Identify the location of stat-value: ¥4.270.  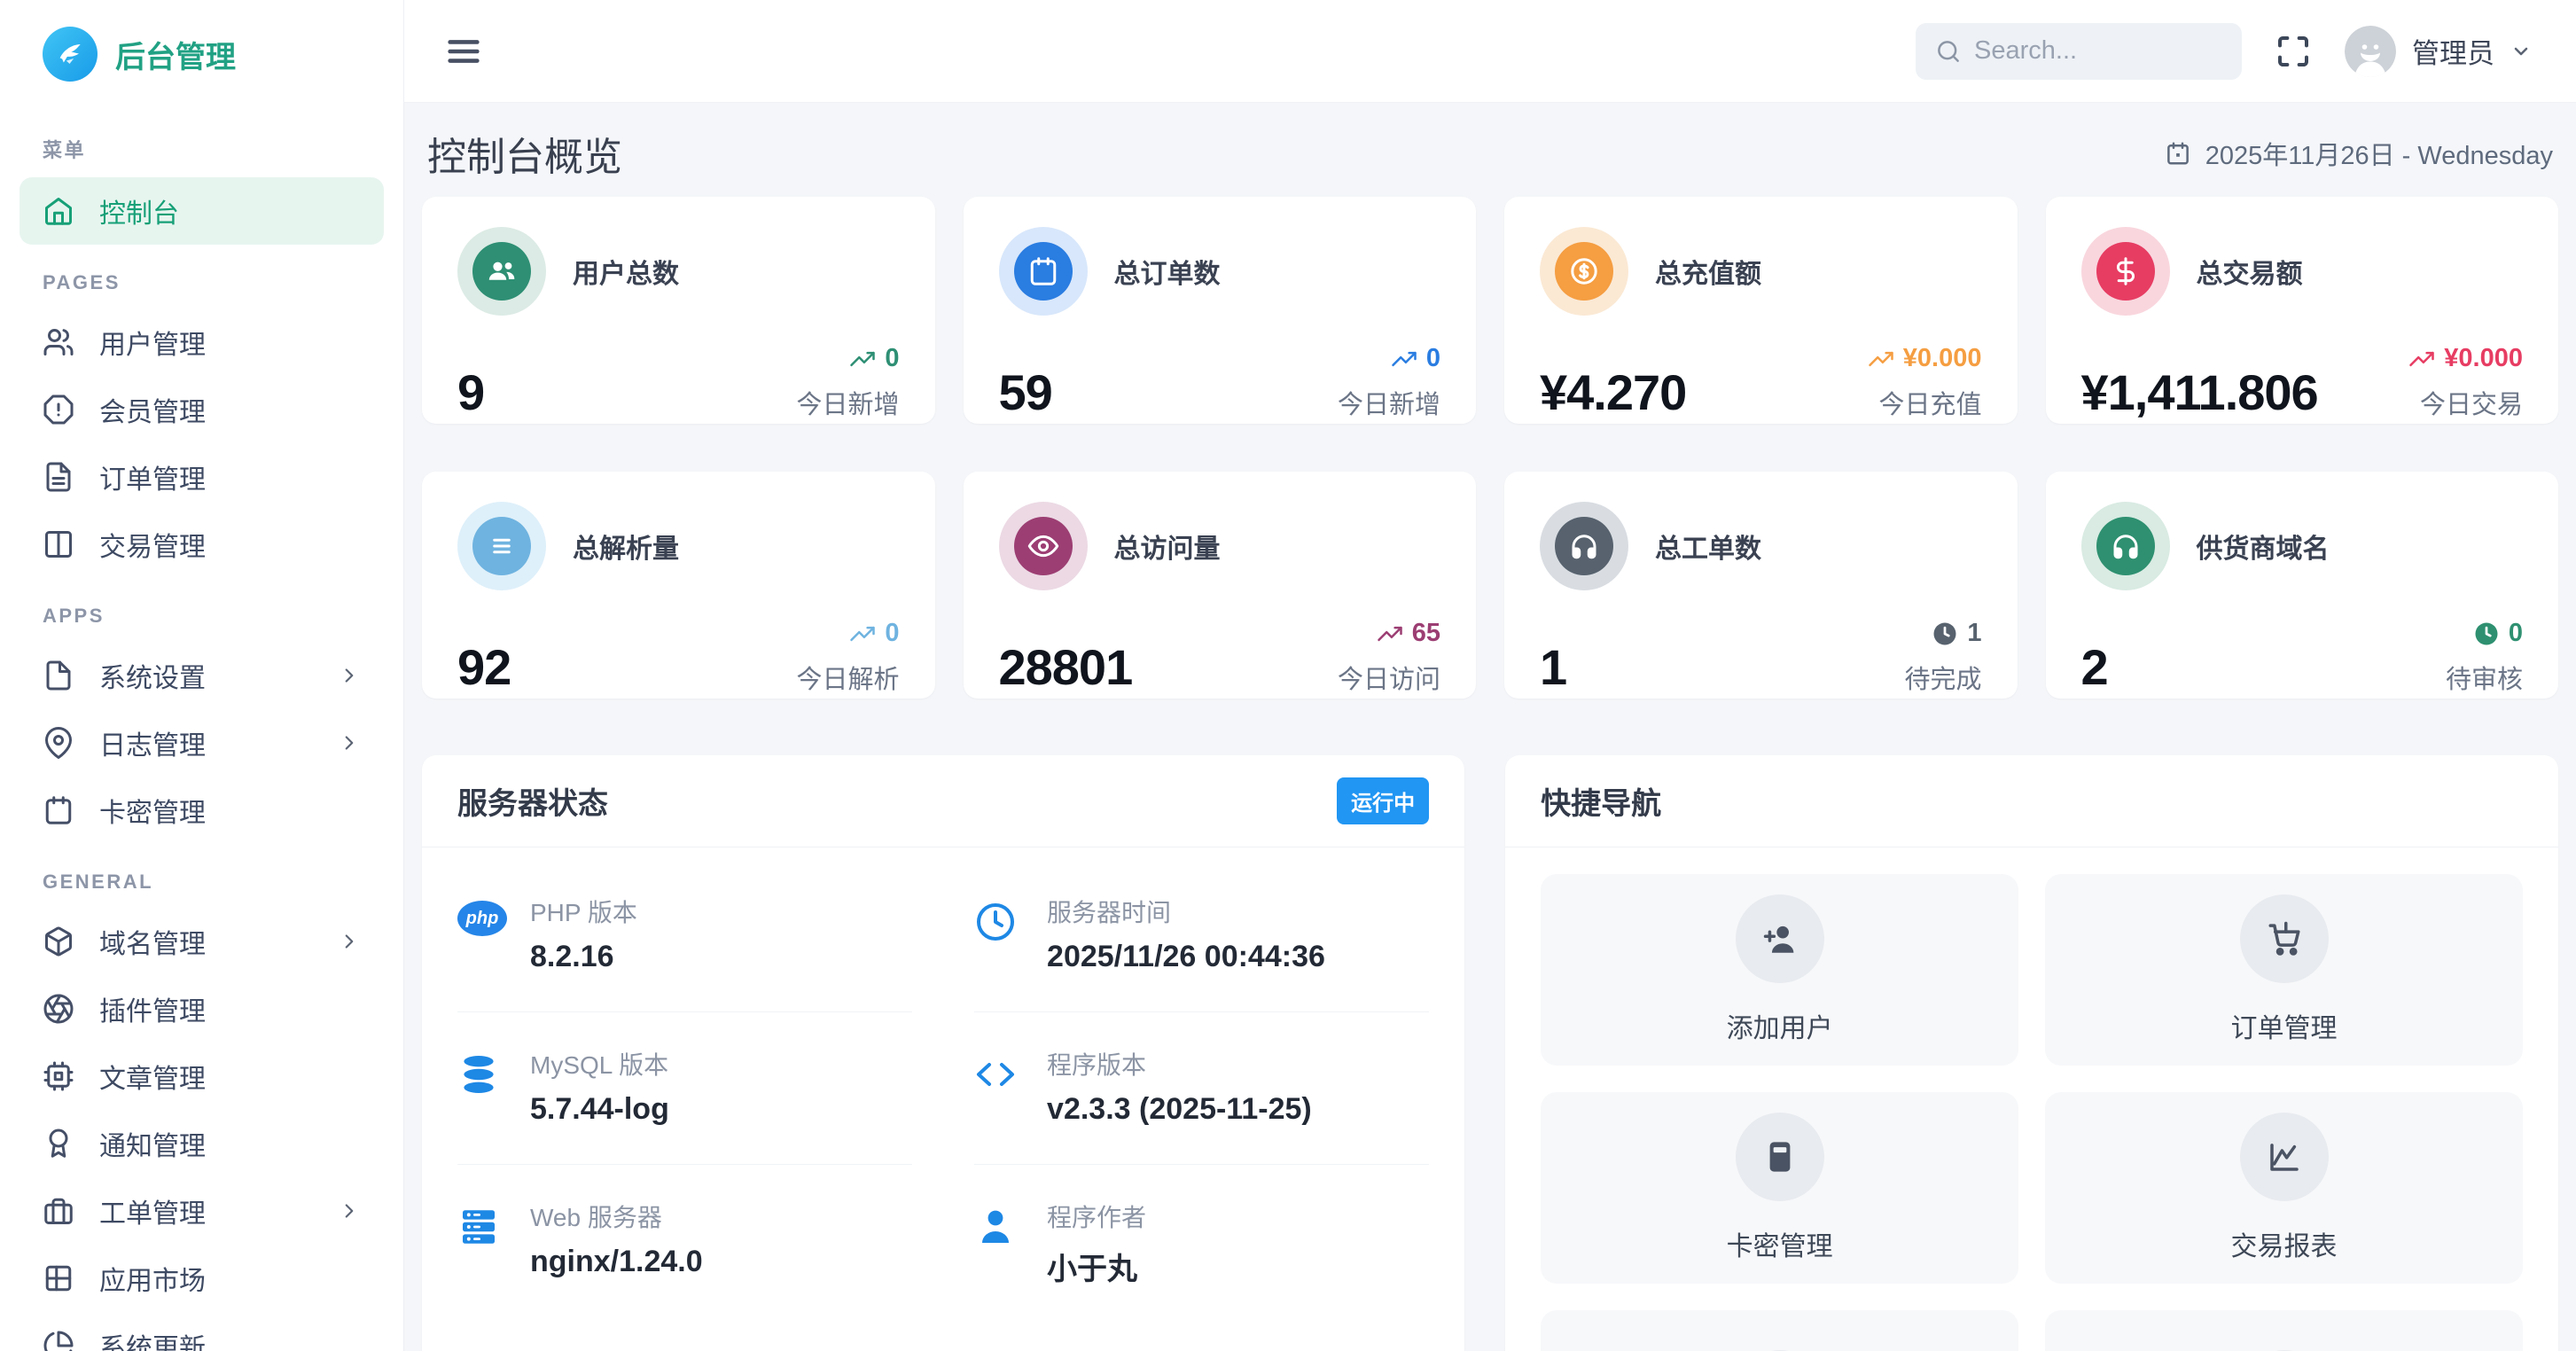
(1613, 392).